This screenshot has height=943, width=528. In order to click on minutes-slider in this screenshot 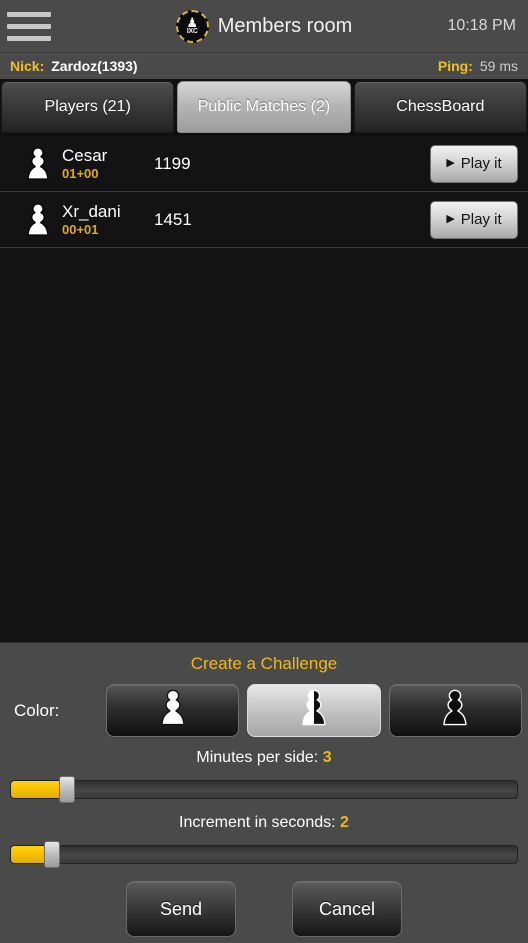, I will do `click(264, 789)`.